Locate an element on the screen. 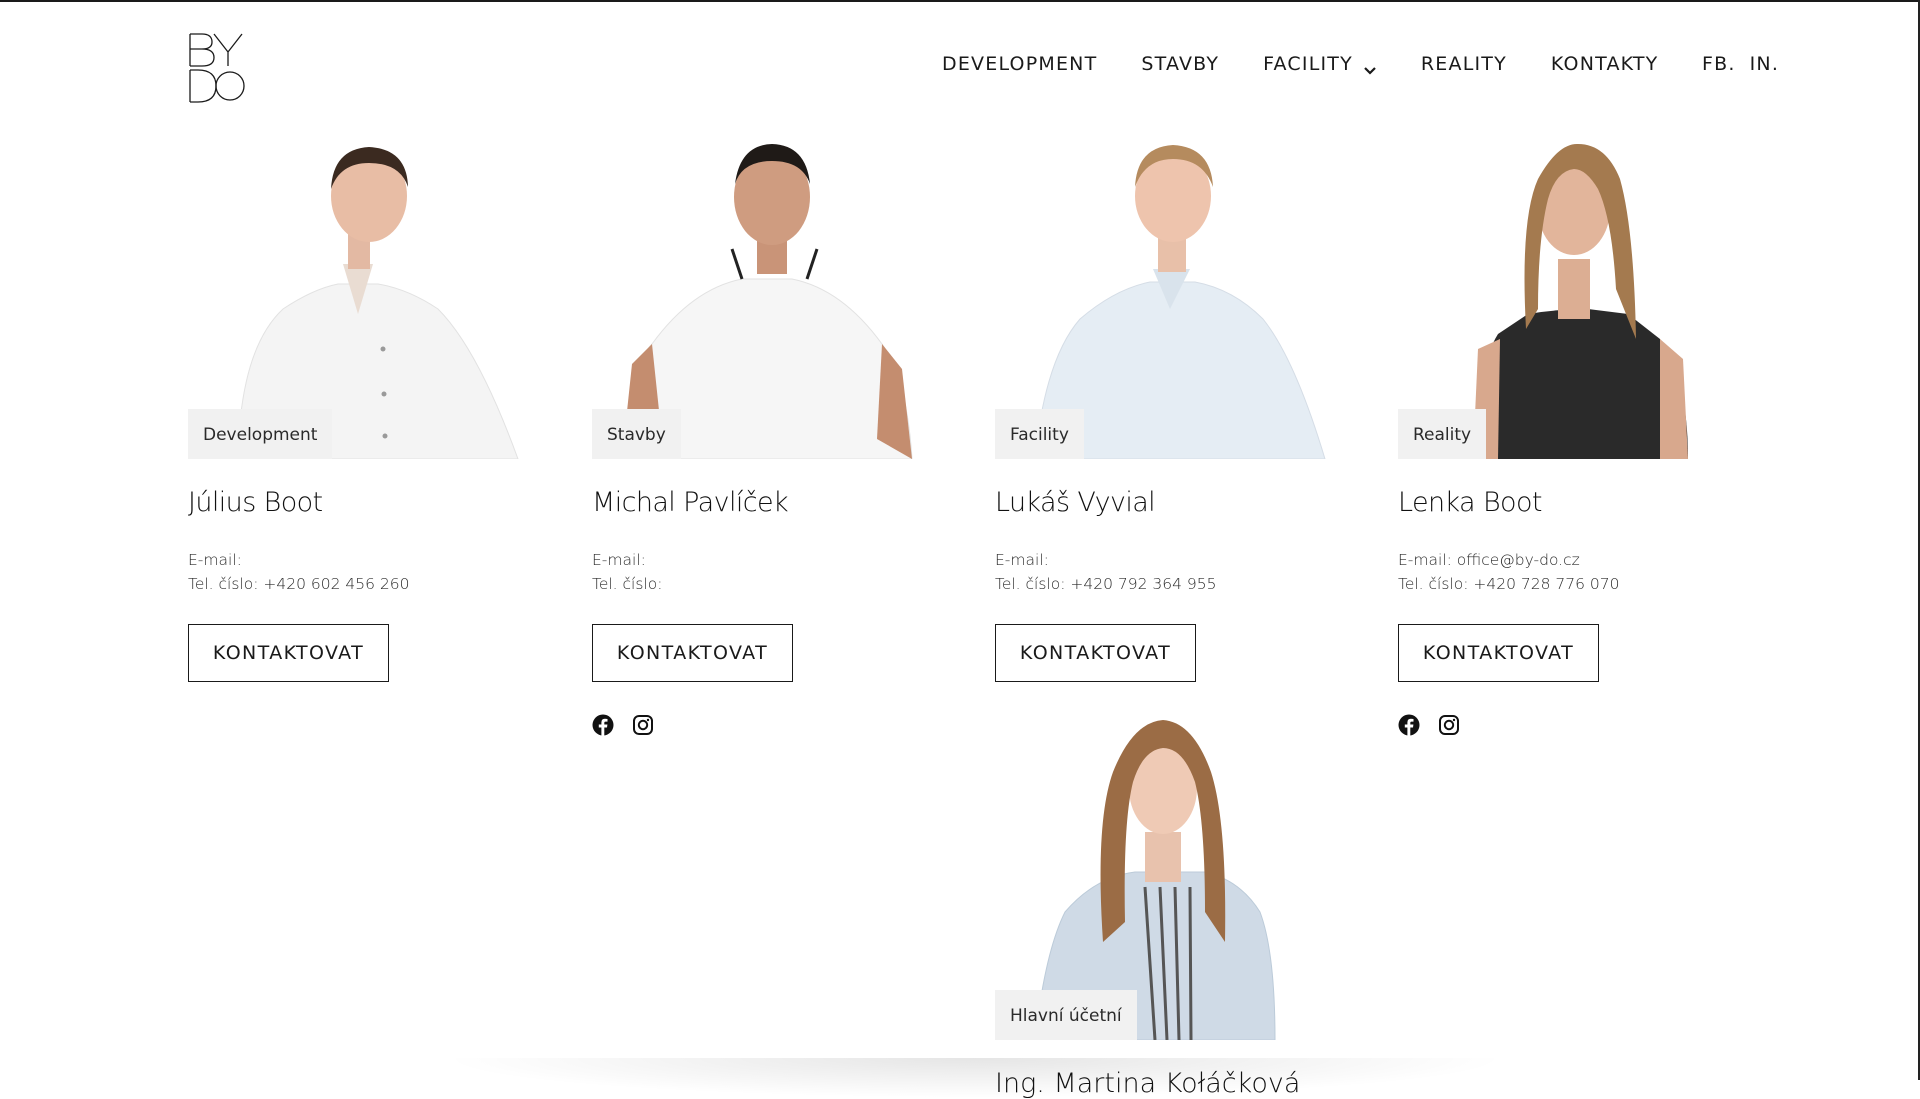 The width and height of the screenshot is (1920, 1099). member-name: Lukáš Vyvial is located at coordinates (1075, 502).